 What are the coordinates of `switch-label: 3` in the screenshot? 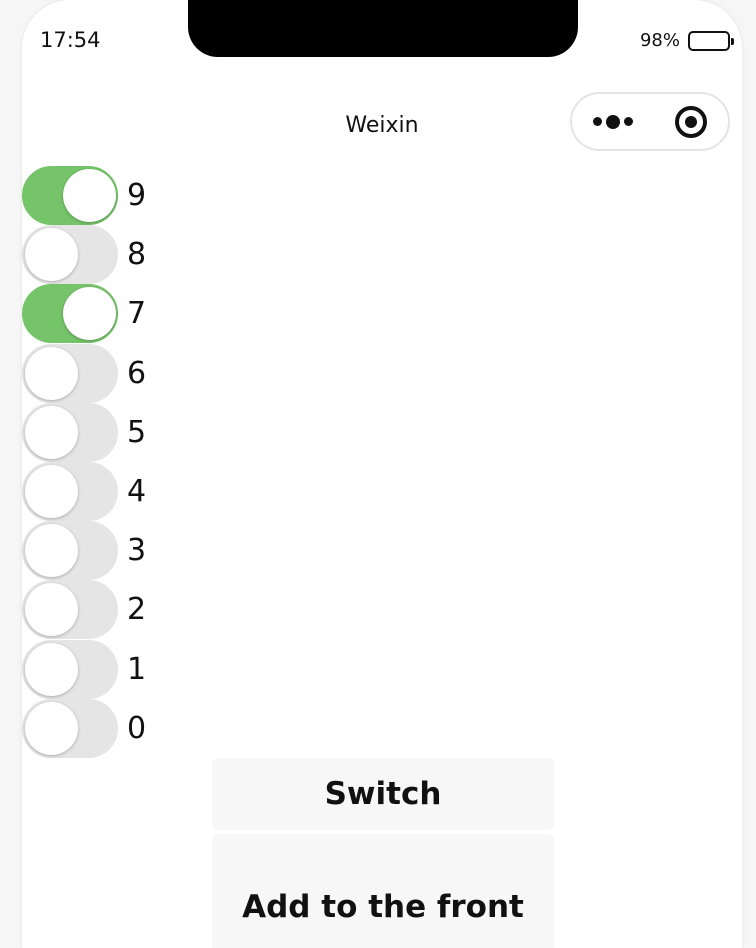 It's located at (137, 551).